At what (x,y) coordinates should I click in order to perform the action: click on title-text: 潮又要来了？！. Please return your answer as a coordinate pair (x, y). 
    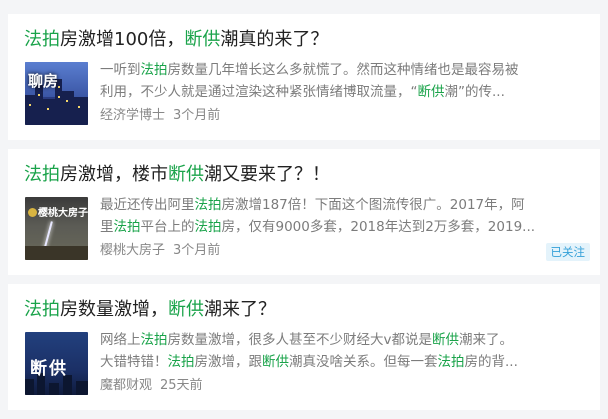
    Looking at the image, I should click on (267, 174).